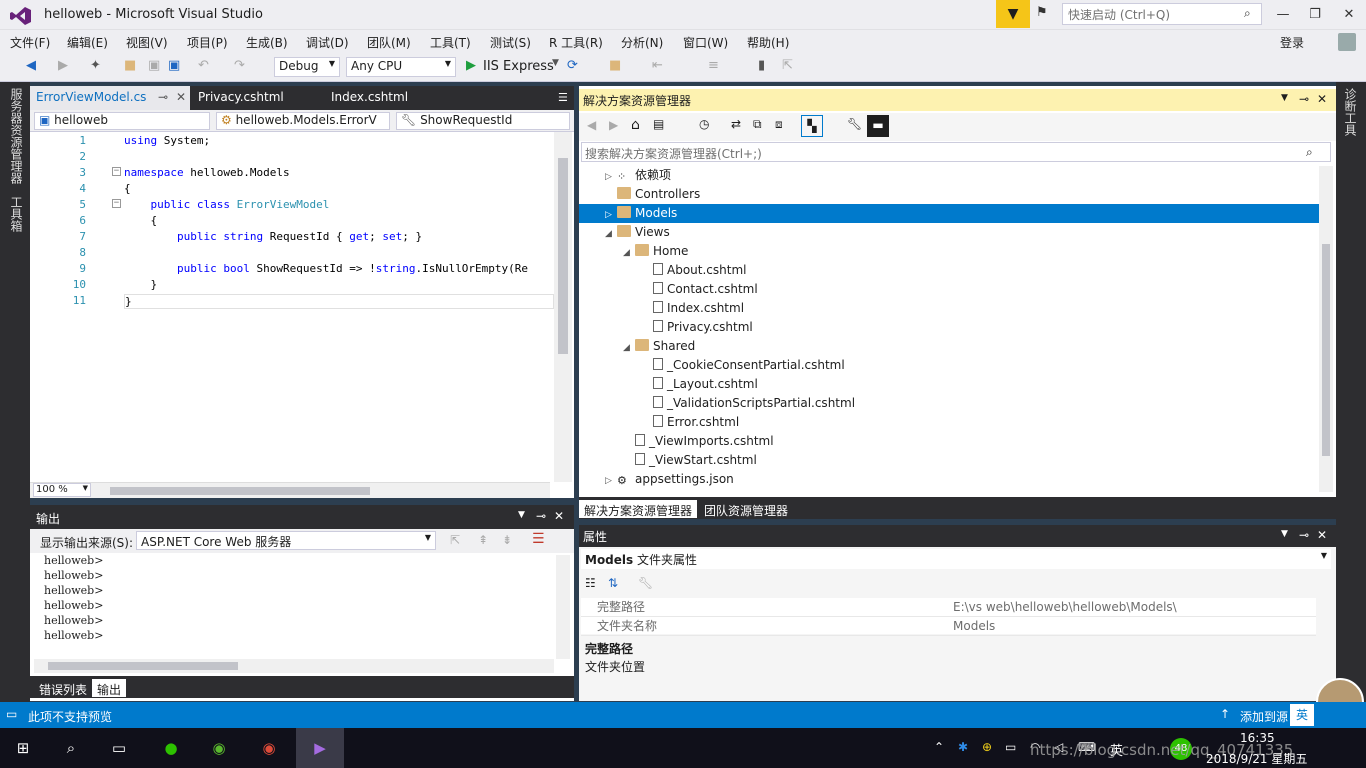 This screenshot has height=768, width=1366. What do you see at coordinates (110, 98) in the screenshot?
I see `tab-errorviewmodel: ErrorViewModel.cs ⊸ ✕` at bounding box center [110, 98].